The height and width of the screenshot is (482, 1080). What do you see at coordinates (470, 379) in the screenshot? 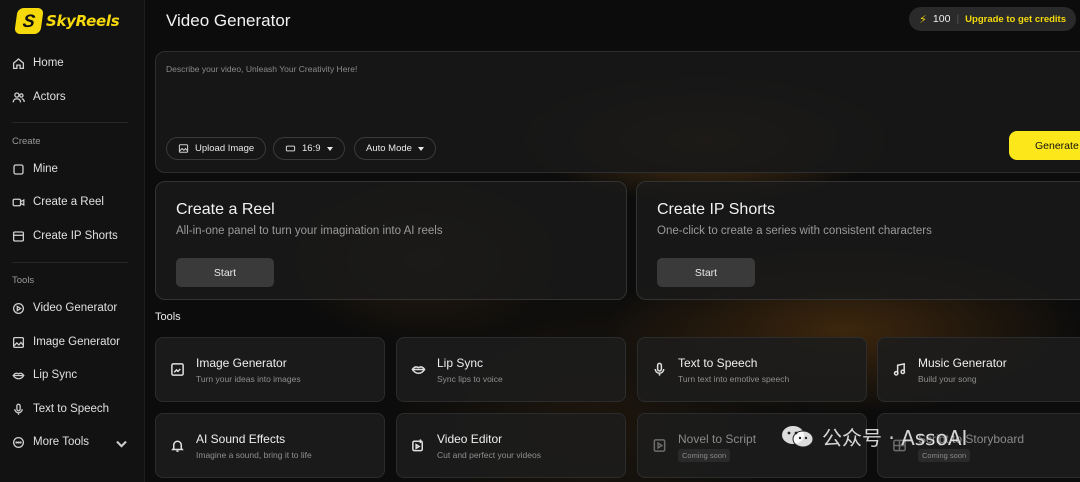
I see `tool-description: Sync lips to voice` at bounding box center [470, 379].